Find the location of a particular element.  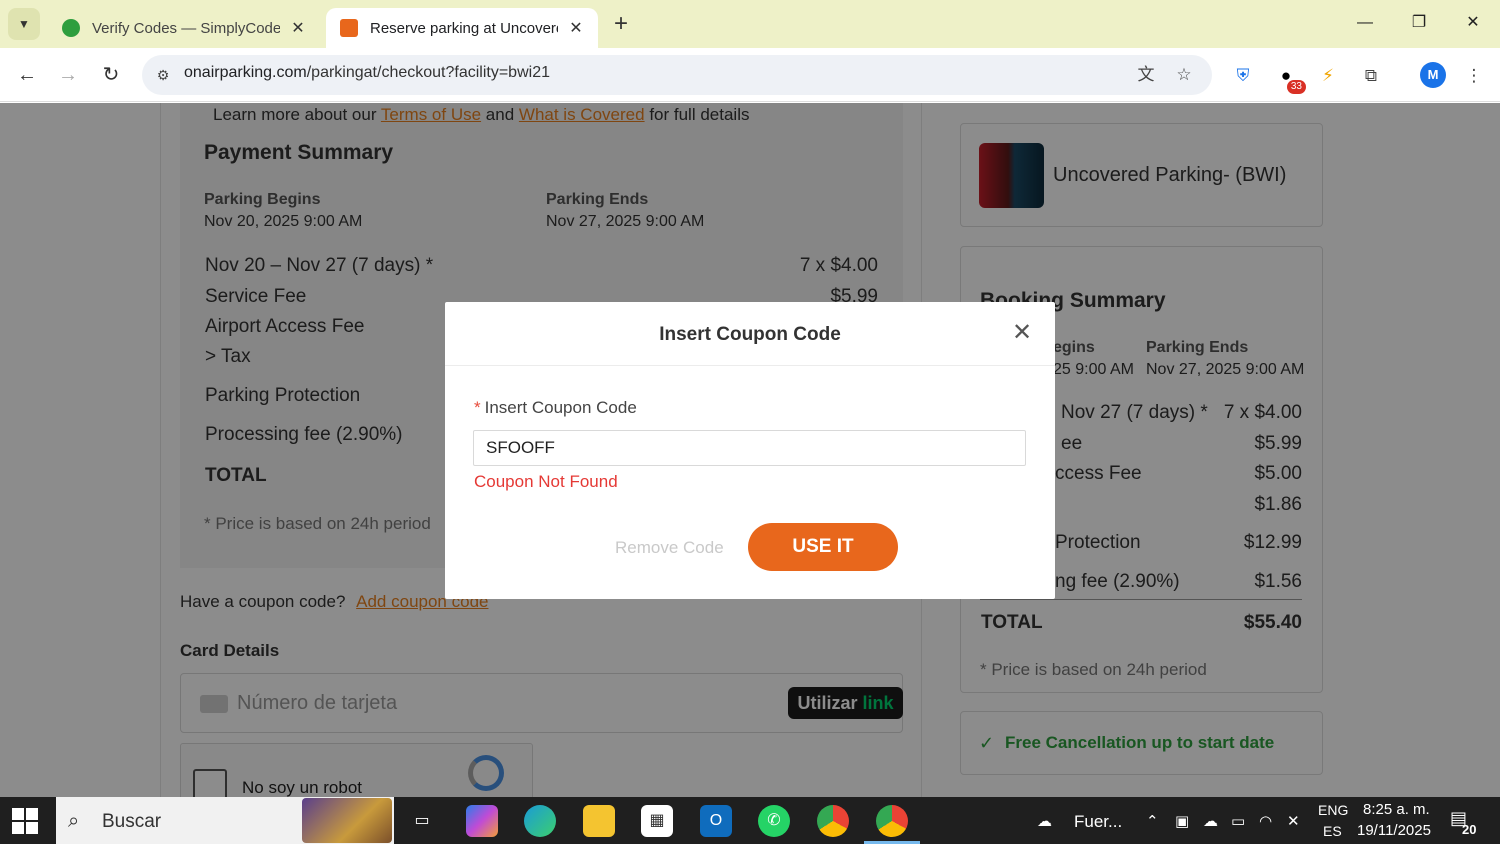

notifications-count: 20 is located at coordinates (1469, 829).